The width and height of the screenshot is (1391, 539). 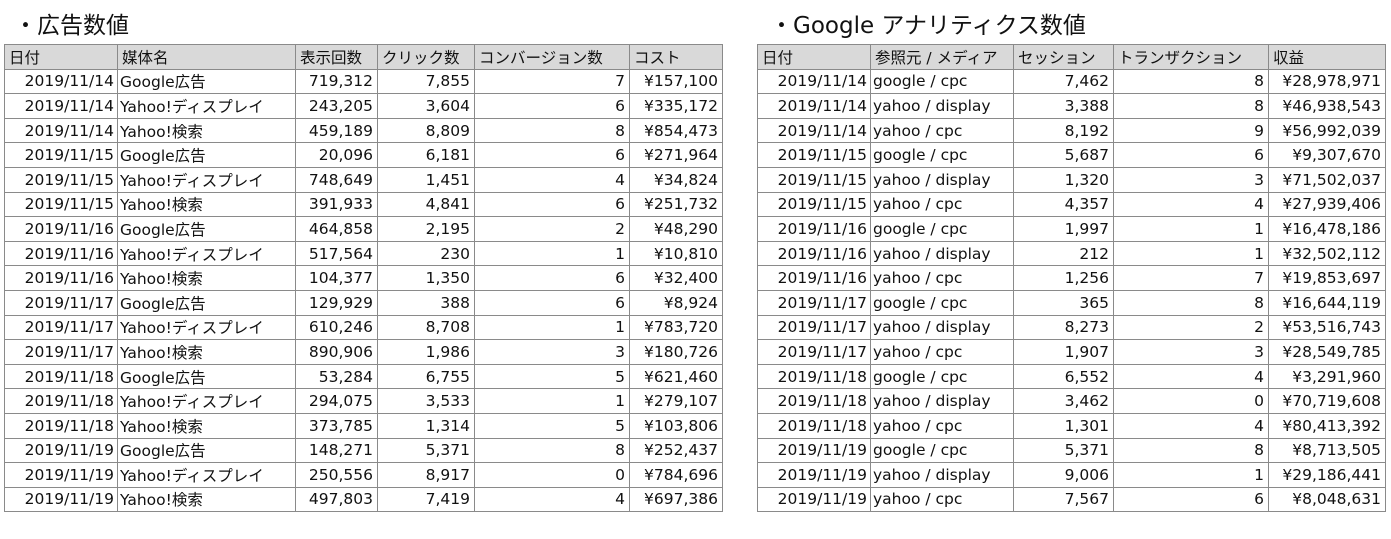 I want to click on ads-cell-conversions: 5, so click(x=552, y=425).